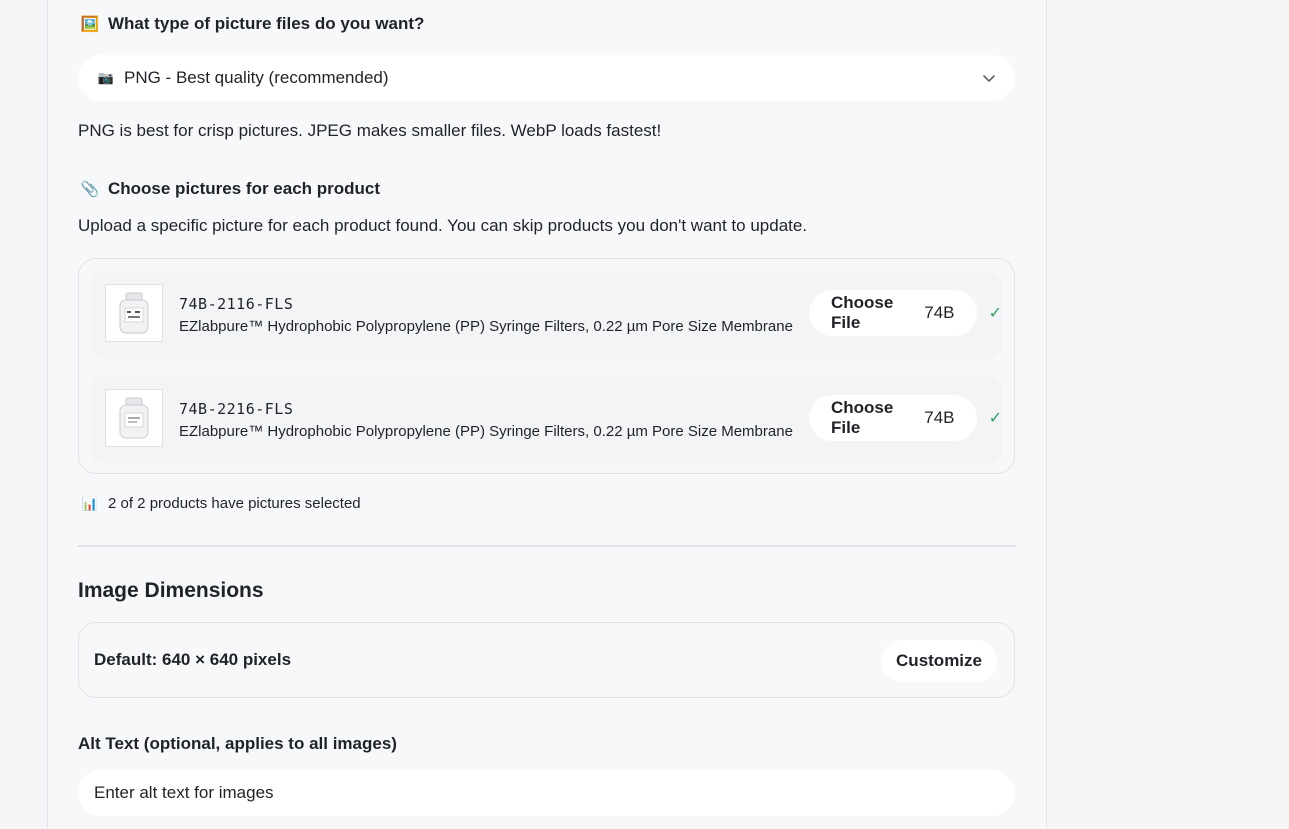 This screenshot has width=1289, height=829. Describe the element at coordinates (90, 24) in the screenshot. I see `picture-icon: 🖼️` at that location.